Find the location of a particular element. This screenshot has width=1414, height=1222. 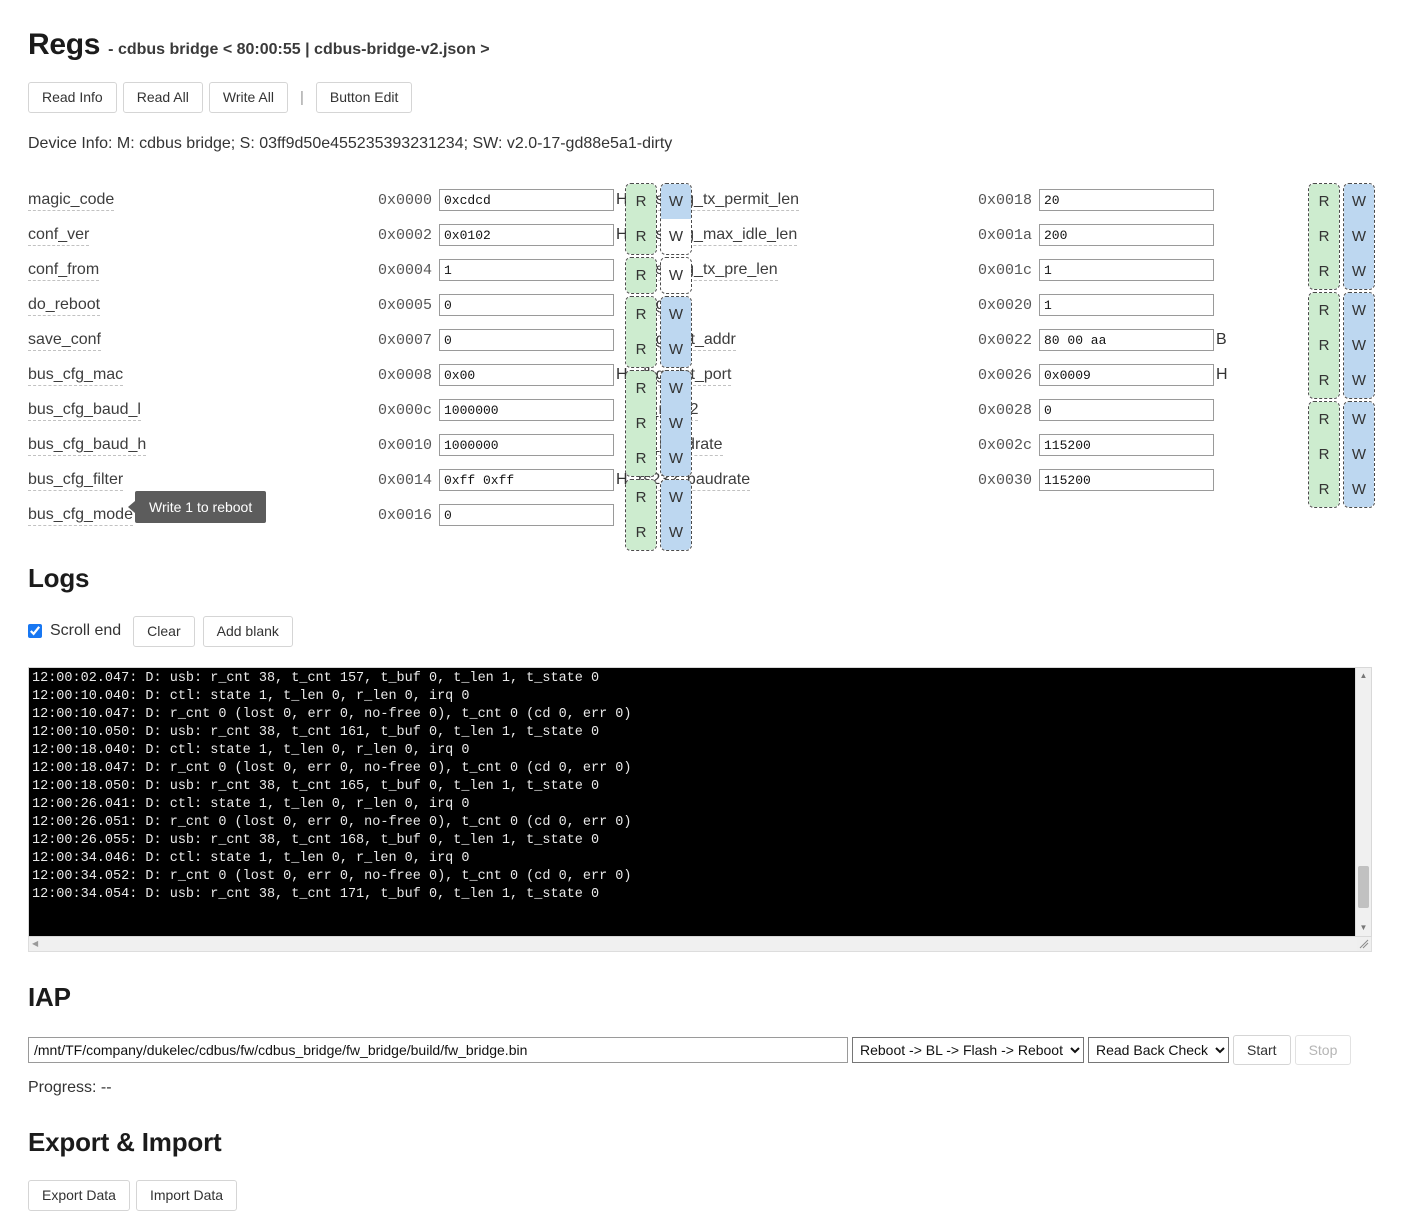

iap-check-select: Read Back Check is located at coordinates (1158, 1049).